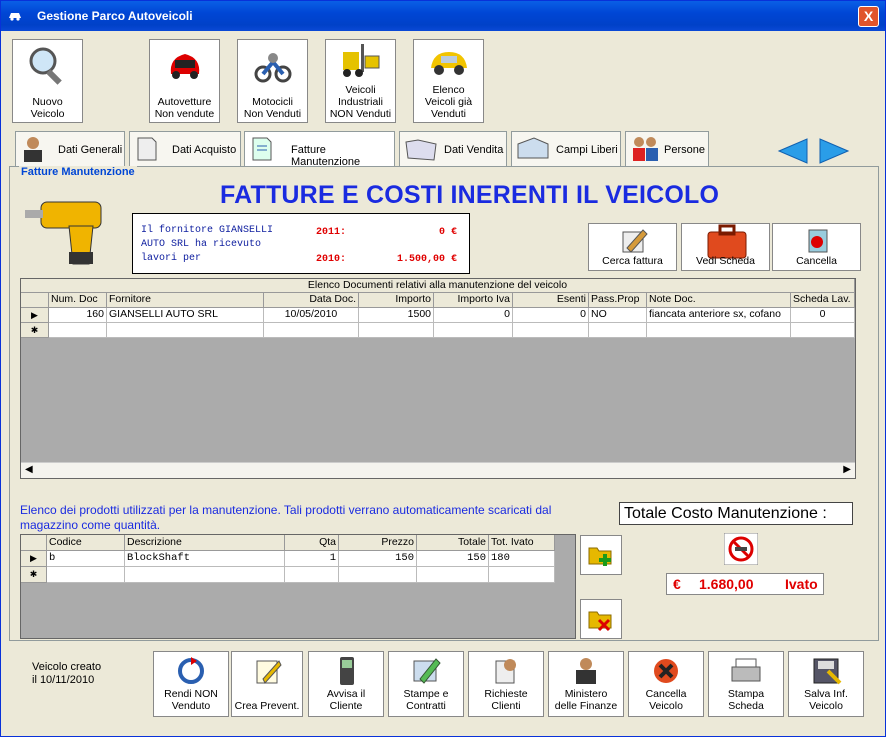 The height and width of the screenshot is (737, 886). I want to click on footer-button-label: Stampa Scheda, so click(746, 700).